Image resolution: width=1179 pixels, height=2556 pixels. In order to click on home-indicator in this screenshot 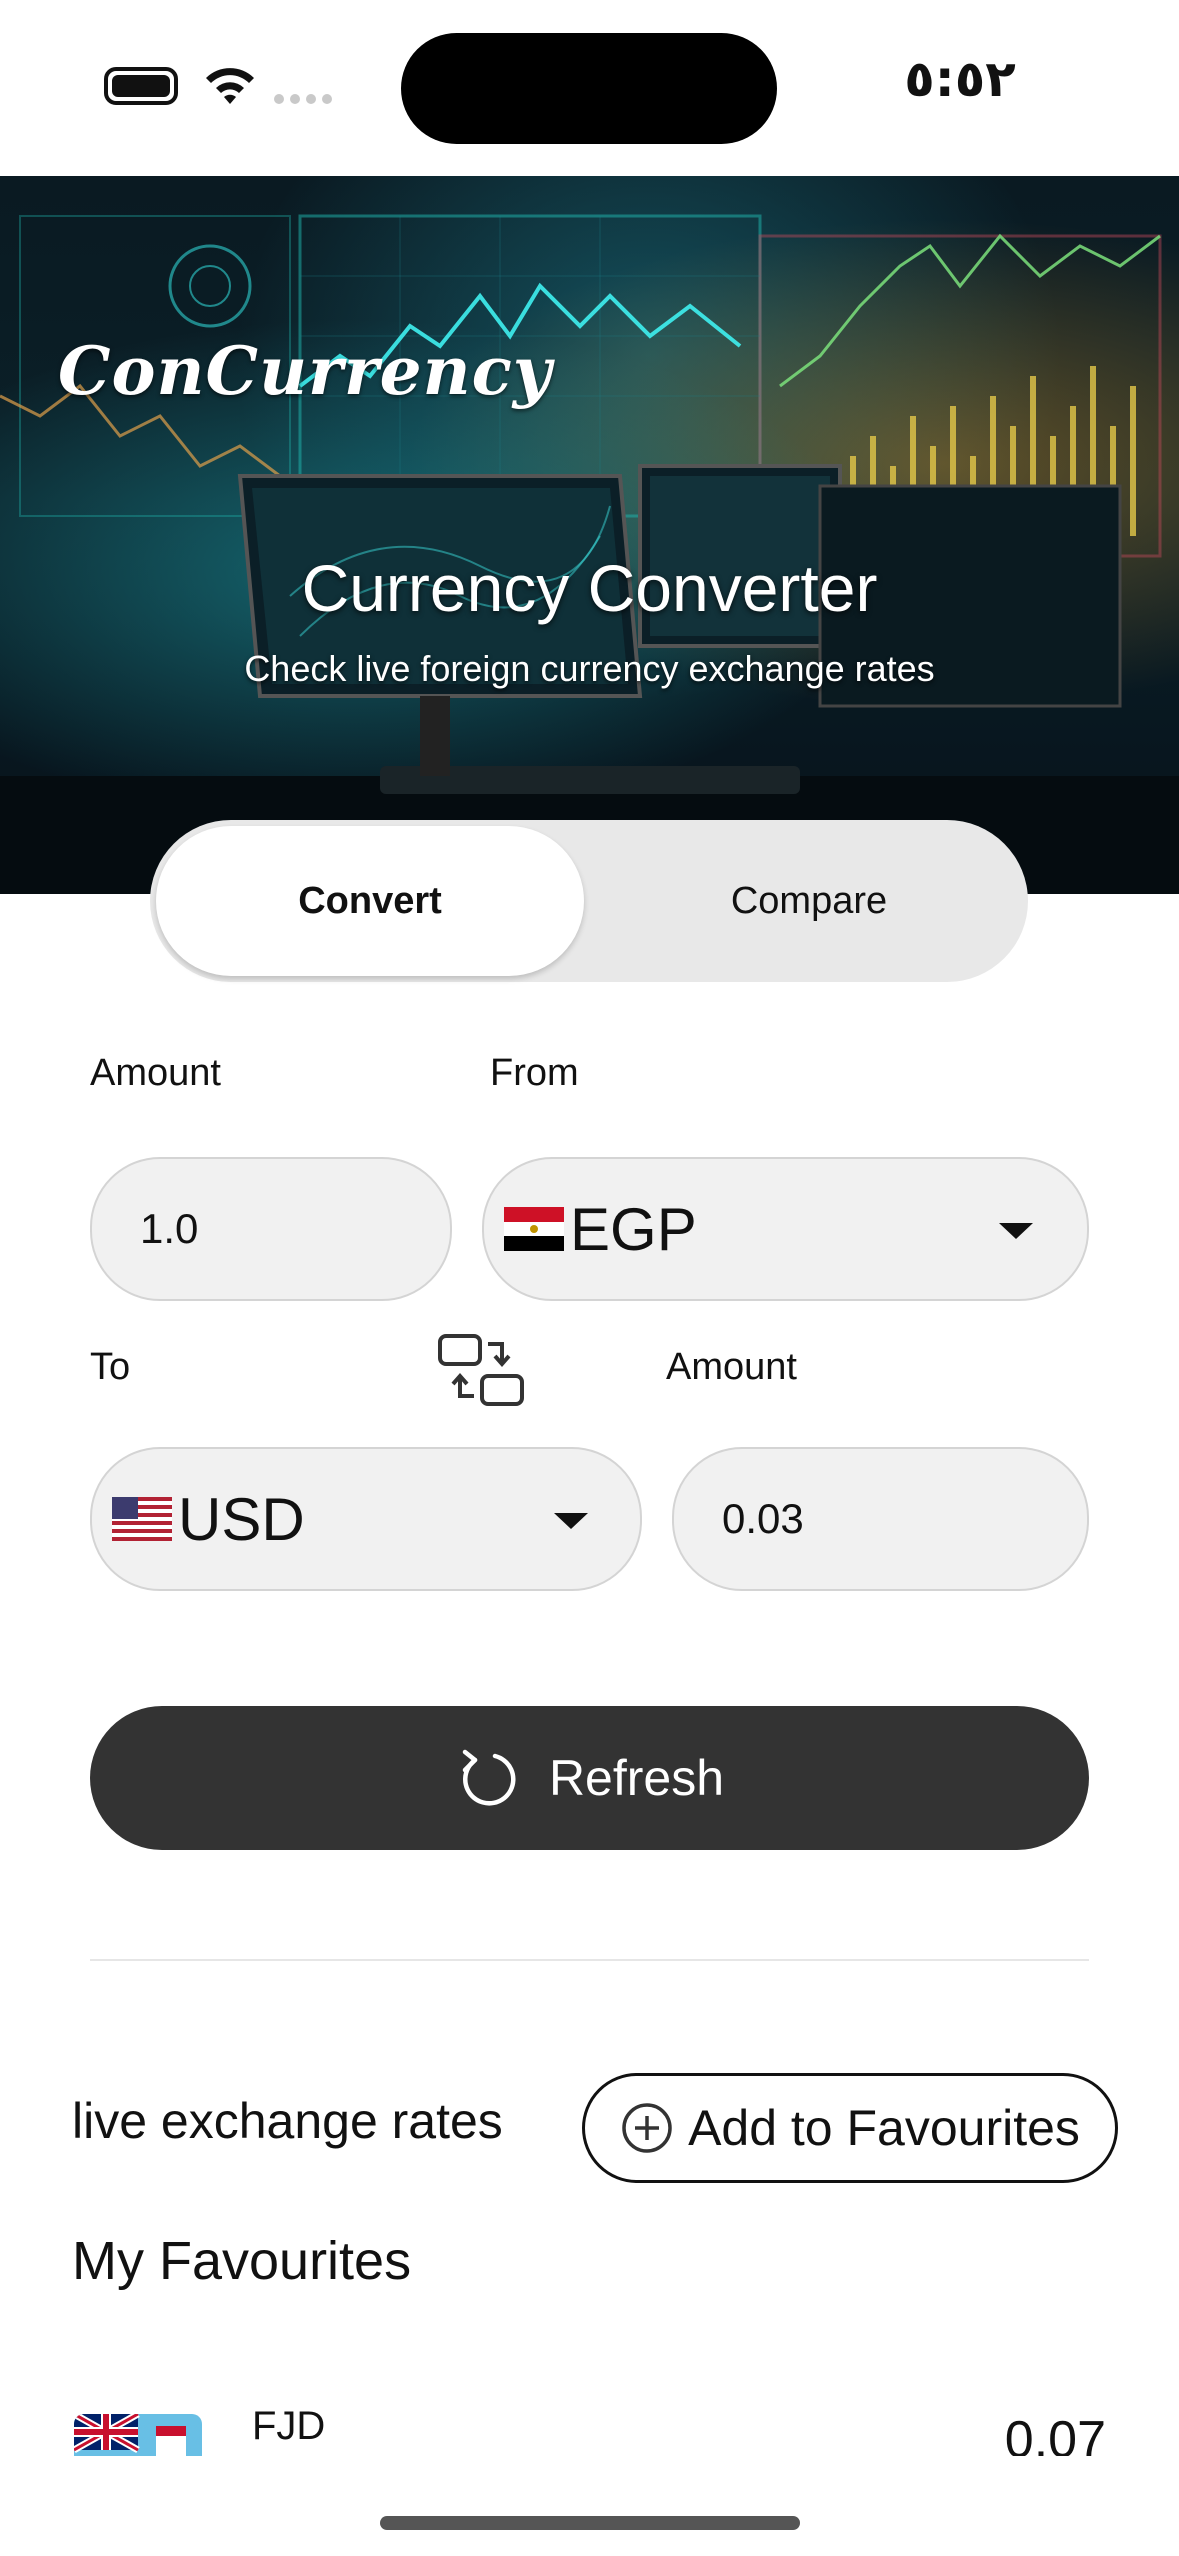, I will do `click(590, 2523)`.